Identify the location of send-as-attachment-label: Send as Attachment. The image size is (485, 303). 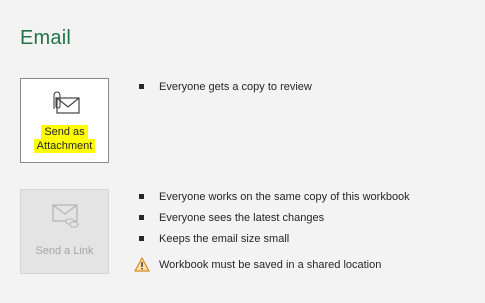
(64, 139).